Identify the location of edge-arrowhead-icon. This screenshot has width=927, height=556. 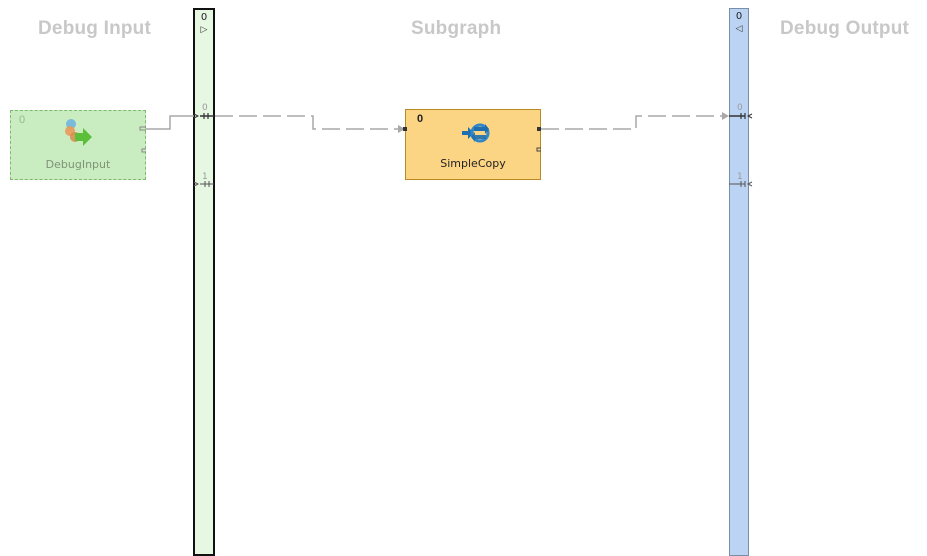
(725, 116).